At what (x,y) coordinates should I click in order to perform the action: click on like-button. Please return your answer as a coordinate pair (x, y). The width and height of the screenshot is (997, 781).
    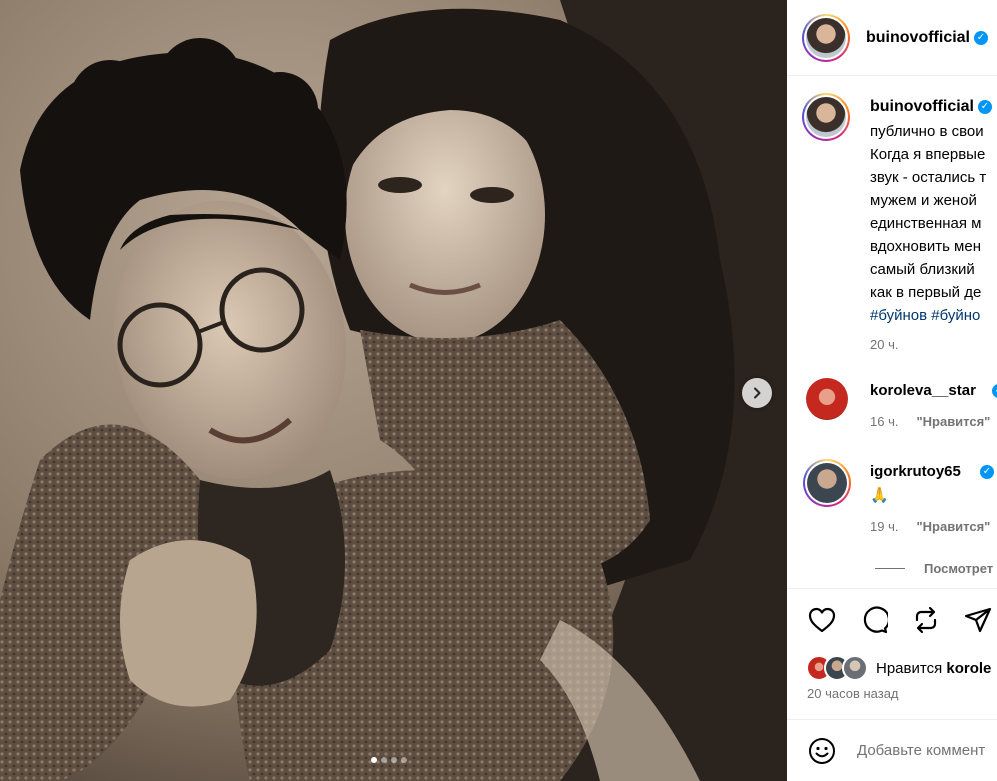
    Looking at the image, I should click on (822, 620).